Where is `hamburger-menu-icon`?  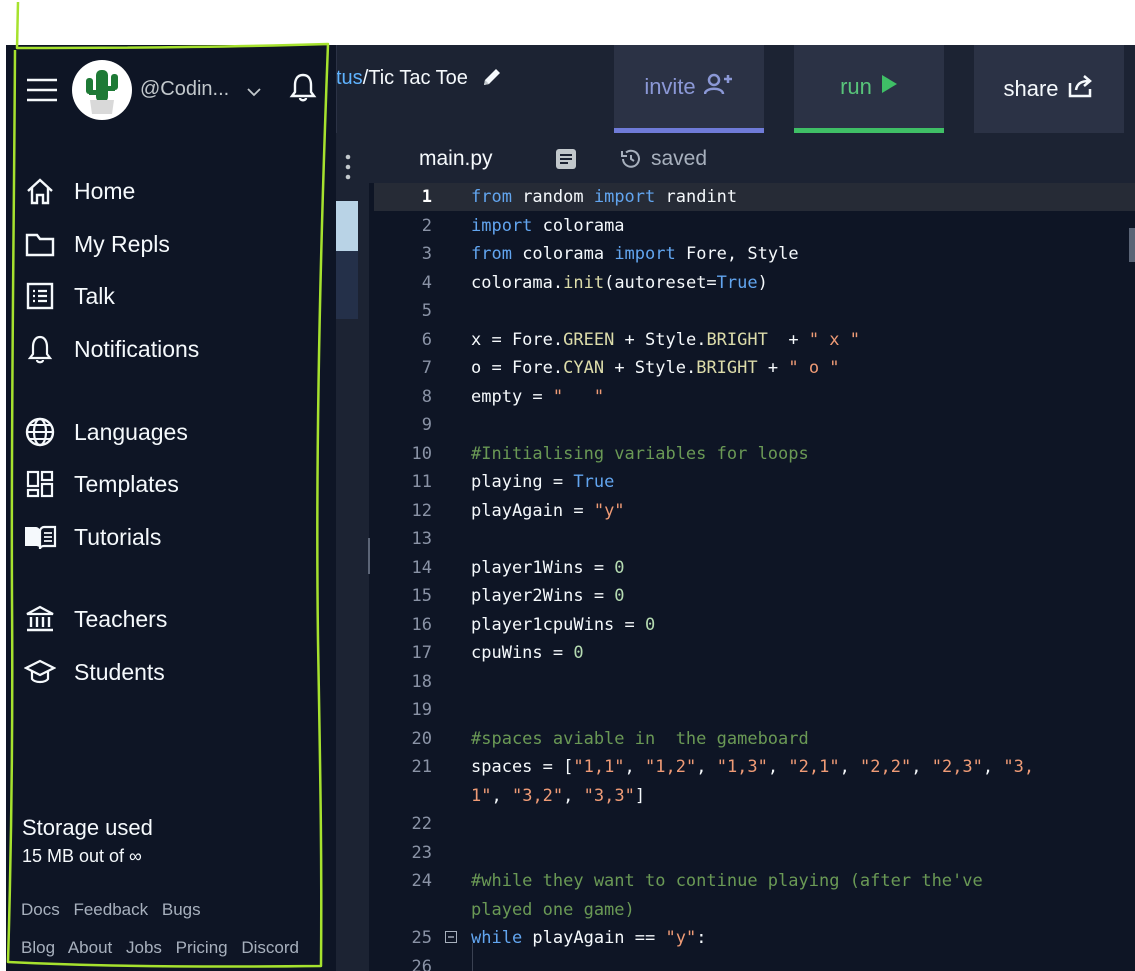
hamburger-menu-icon is located at coordinates (42, 90).